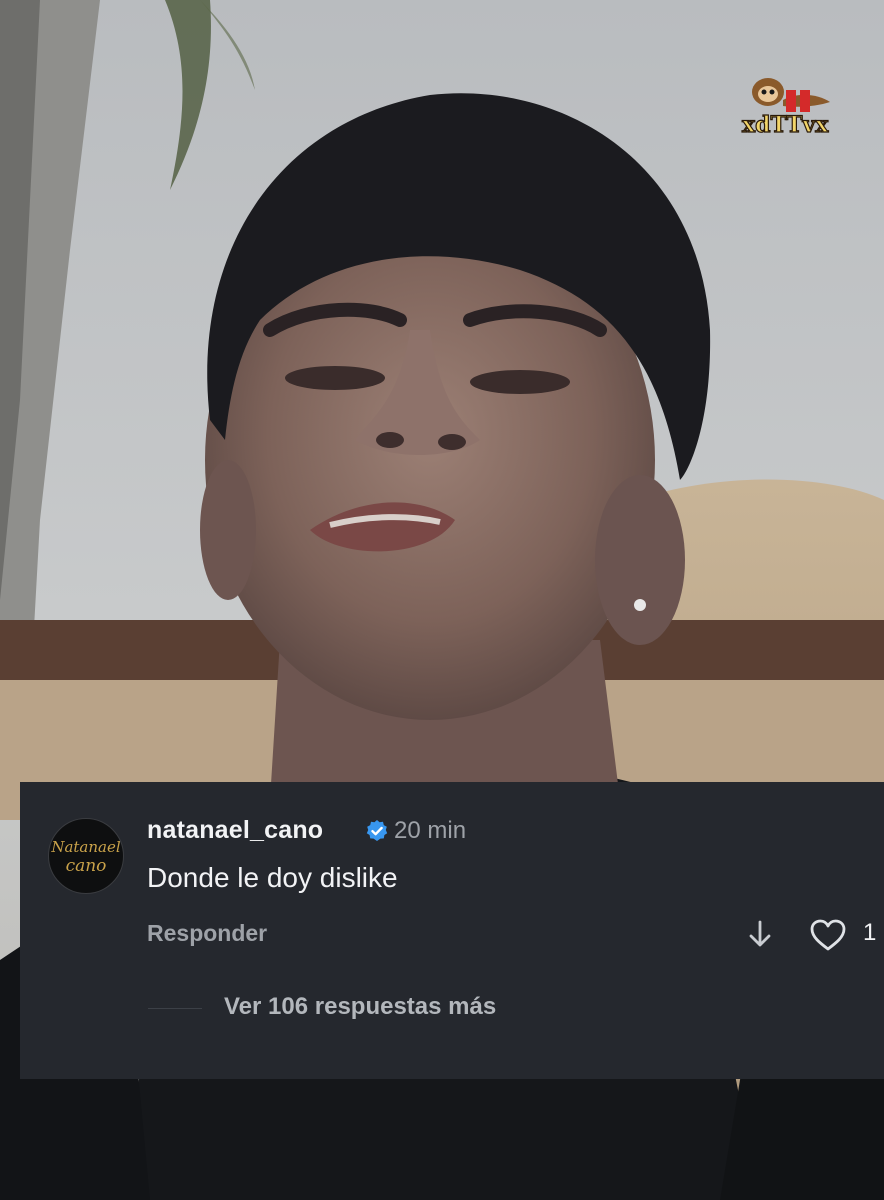  Describe the element at coordinates (760, 934) in the screenshot. I see `arrow-down-icon` at that location.